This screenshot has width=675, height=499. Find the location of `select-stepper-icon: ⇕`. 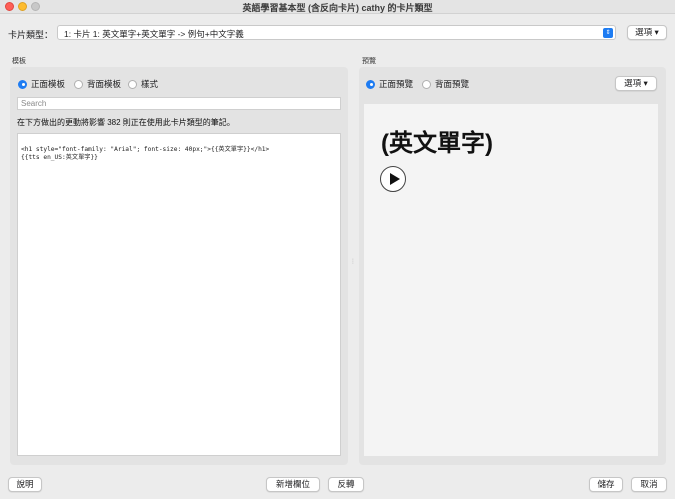

select-stepper-icon: ⇕ is located at coordinates (608, 33).